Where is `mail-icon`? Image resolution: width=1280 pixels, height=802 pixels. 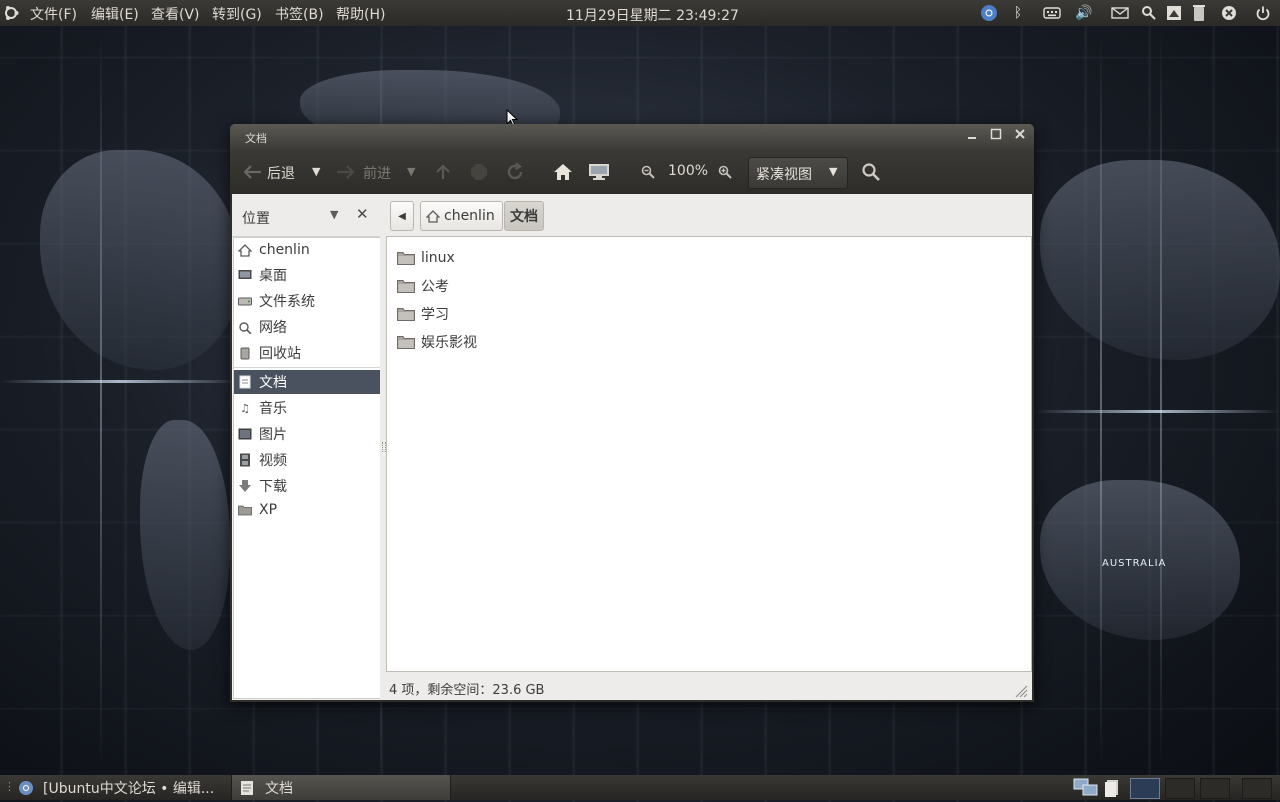
mail-icon is located at coordinates (1120, 13).